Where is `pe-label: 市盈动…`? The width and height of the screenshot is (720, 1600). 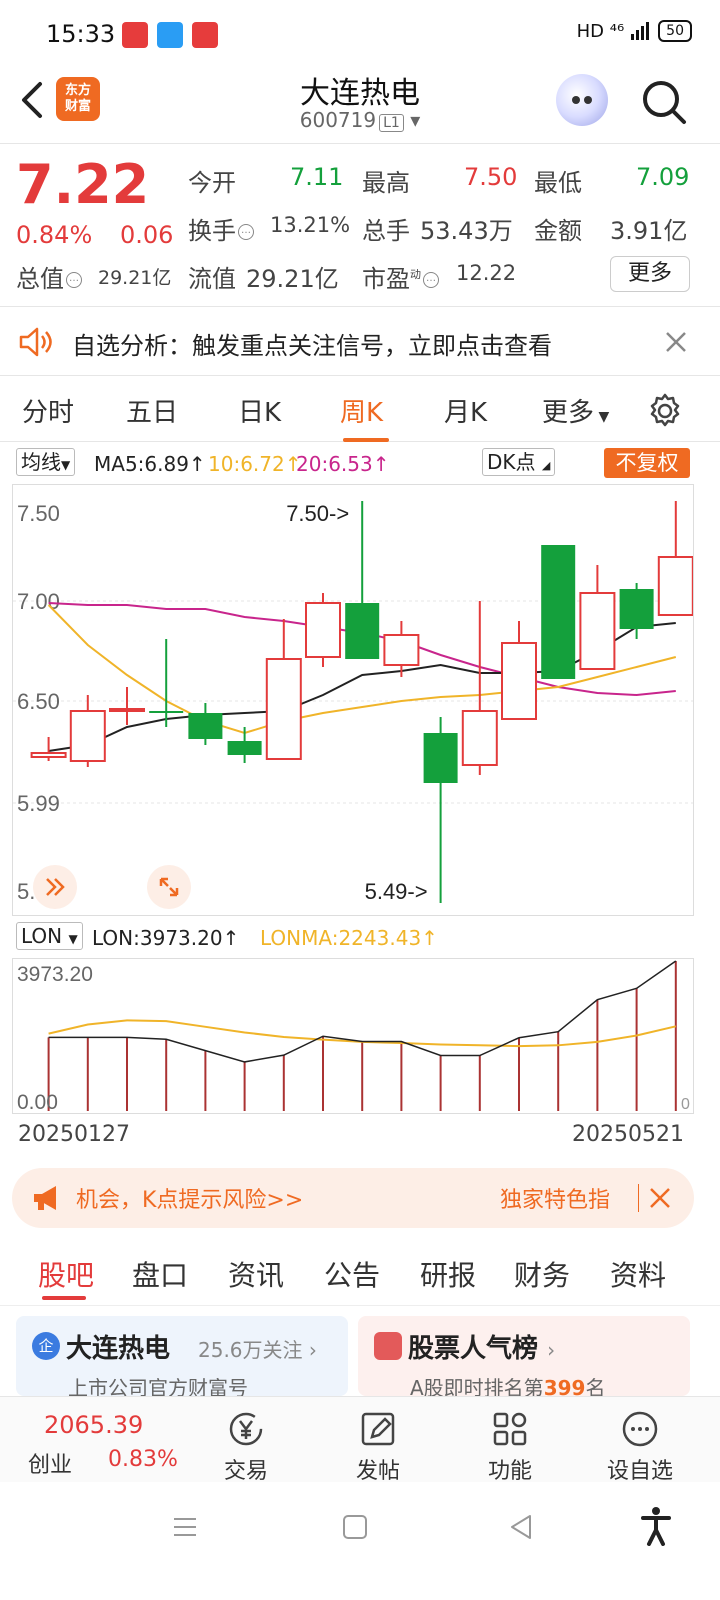 pe-label: 市盈动… is located at coordinates (401, 276).